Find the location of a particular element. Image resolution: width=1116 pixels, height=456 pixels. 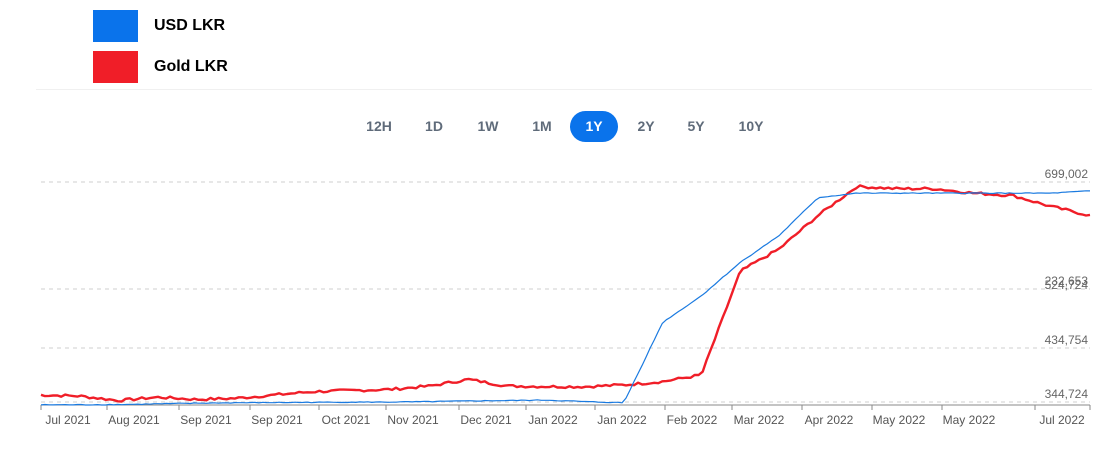

x-axis-tick-label: Apr 2022 is located at coordinates (829, 420).